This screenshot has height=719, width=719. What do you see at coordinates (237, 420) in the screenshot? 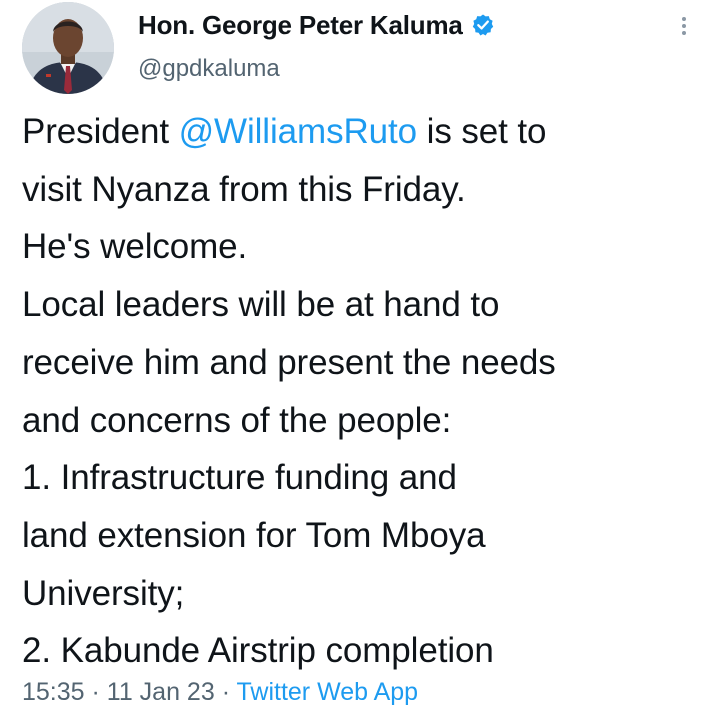
I see `tweet-line: and concerns of the people:` at bounding box center [237, 420].